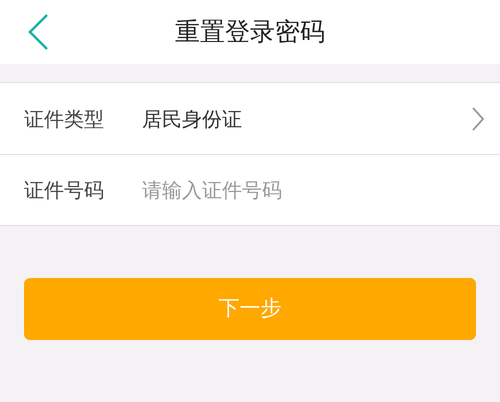  What do you see at coordinates (313, 190) in the screenshot?
I see `id-number-field: 请输入证件号码` at bounding box center [313, 190].